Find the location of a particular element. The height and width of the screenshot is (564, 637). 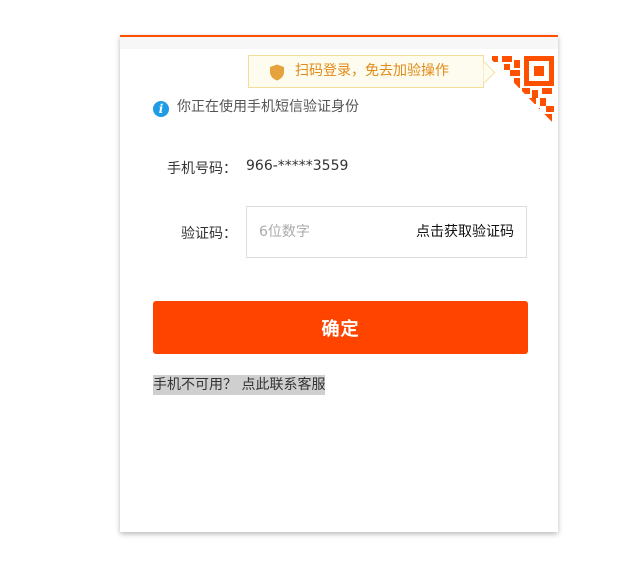

confirm-button: 确定 is located at coordinates (340, 327).